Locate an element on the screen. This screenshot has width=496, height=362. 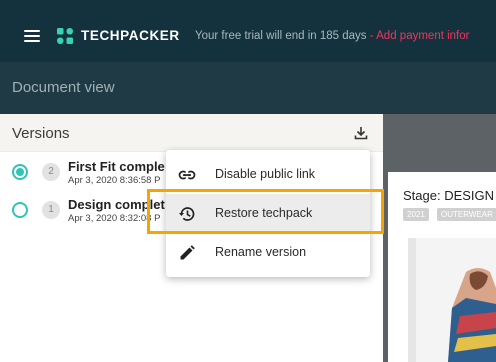
techpack-preview: Stage: DESIGN 2021 OUTERWEAR is located at coordinates (442, 267).